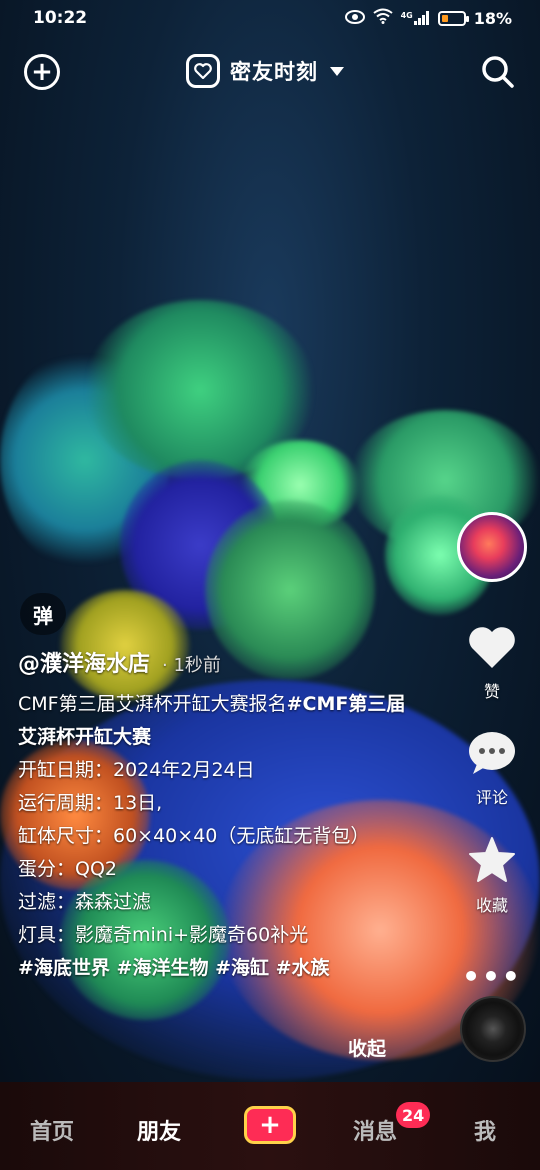  What do you see at coordinates (492, 18) in the screenshot?
I see `battery-percent: 18%` at bounding box center [492, 18].